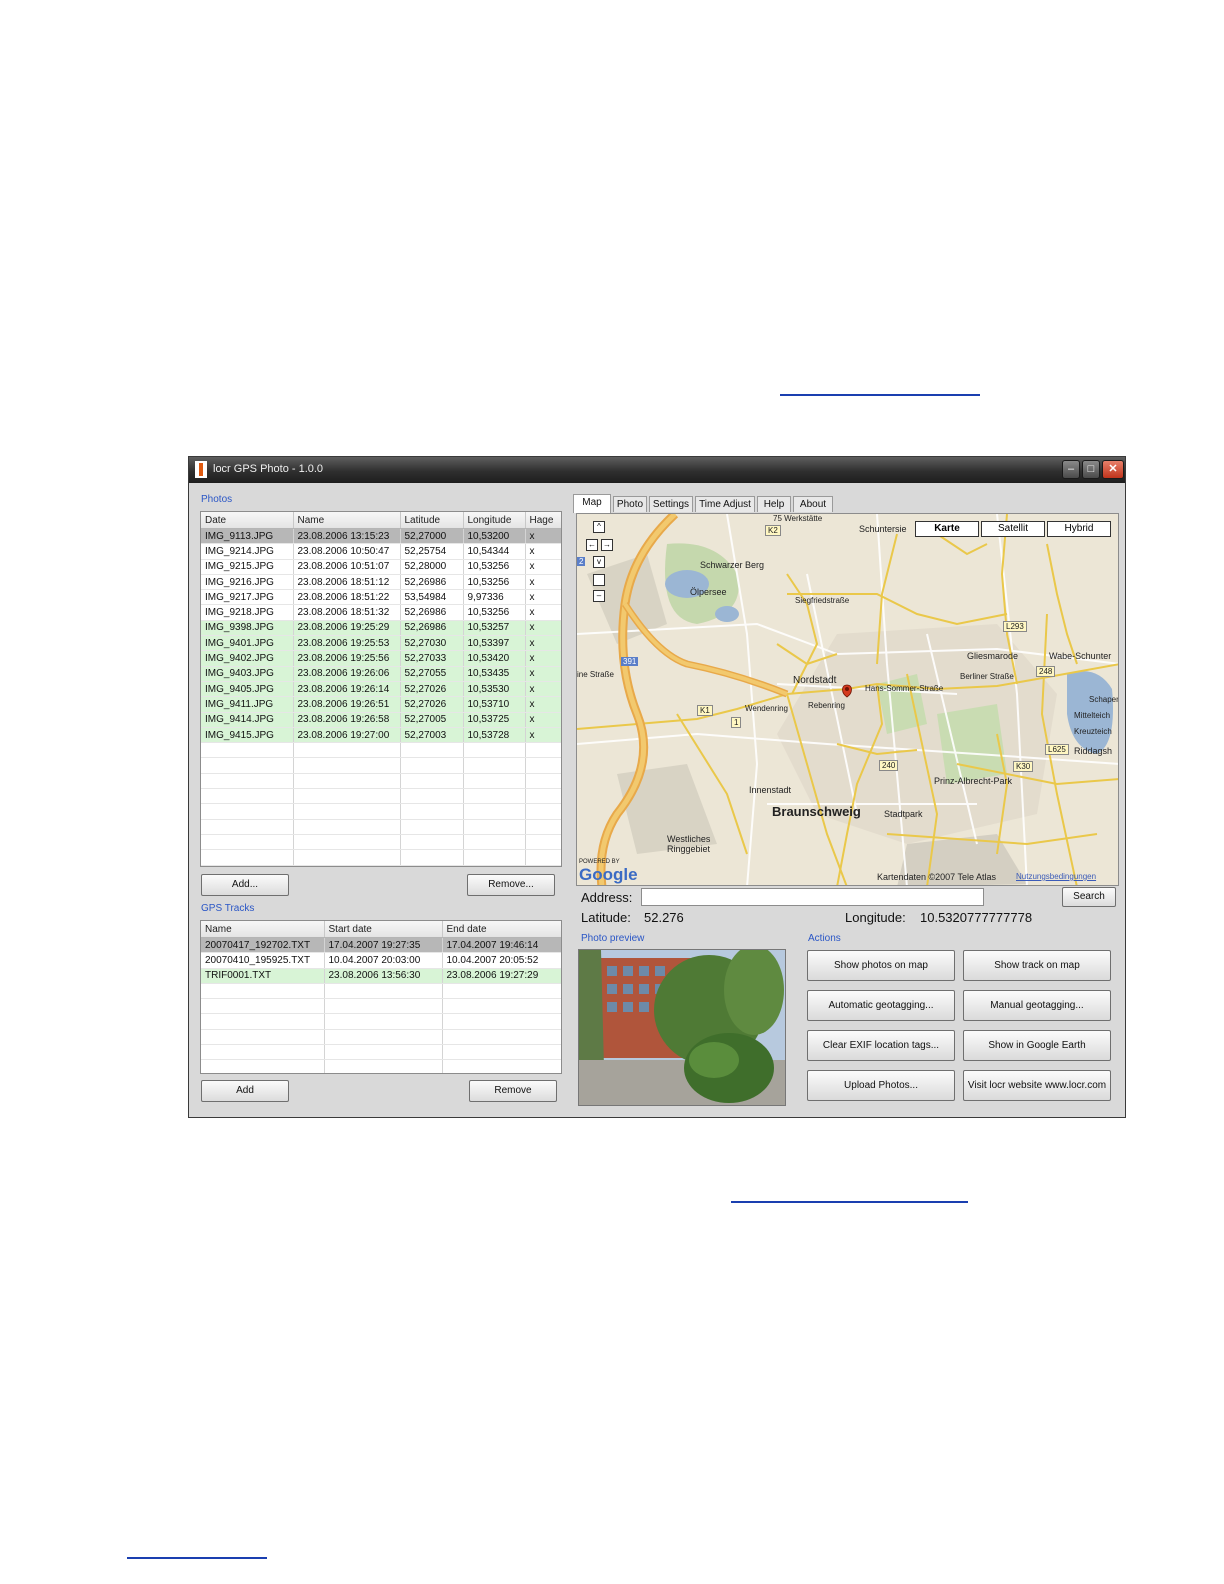  Describe the element at coordinates (247, 643) in the screenshot. I see `table-cell: IMG_9401.JPG` at that location.